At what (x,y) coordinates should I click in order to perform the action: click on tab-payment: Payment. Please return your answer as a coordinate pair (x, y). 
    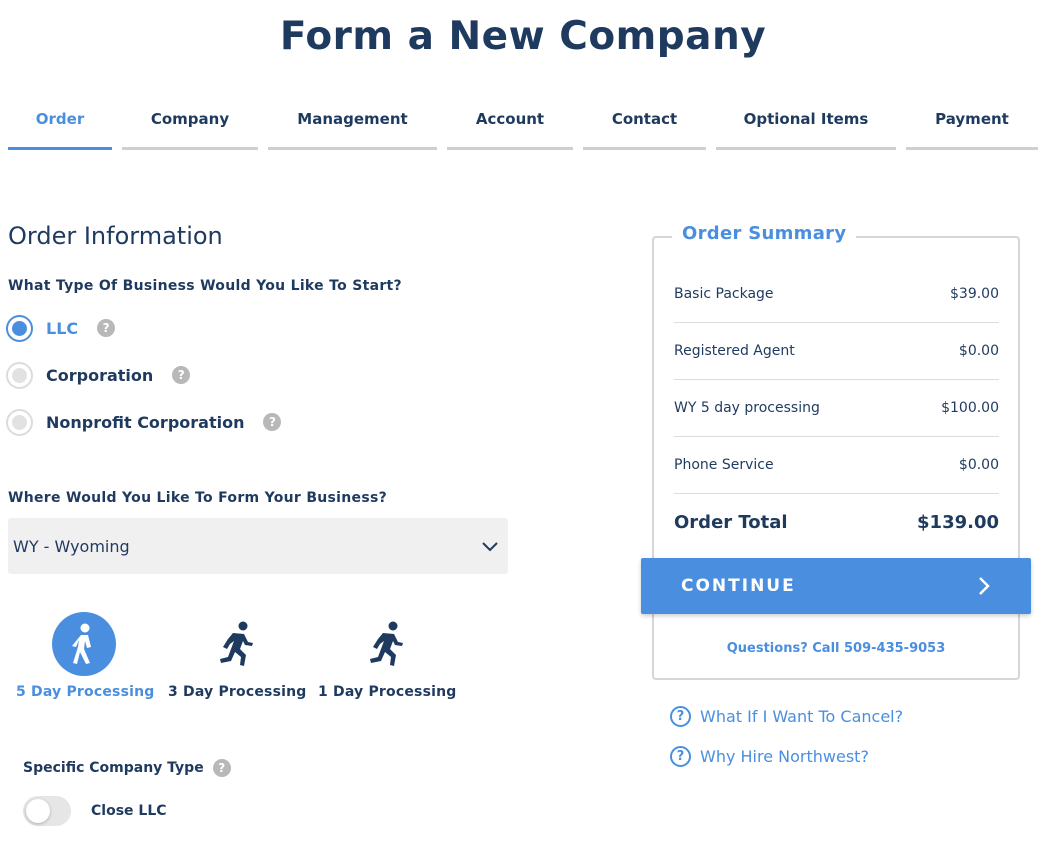
    Looking at the image, I should click on (972, 129).